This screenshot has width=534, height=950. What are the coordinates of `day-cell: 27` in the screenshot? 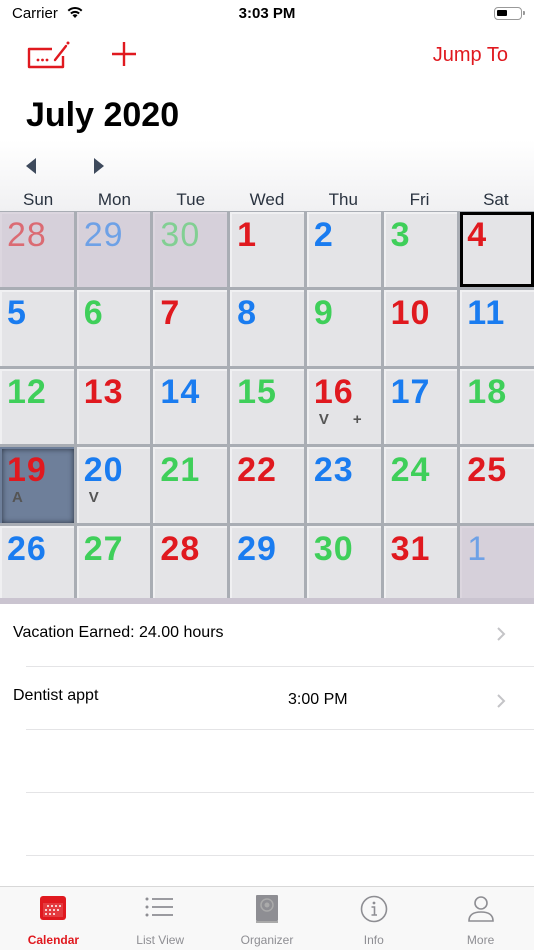 It's located at (113, 563).